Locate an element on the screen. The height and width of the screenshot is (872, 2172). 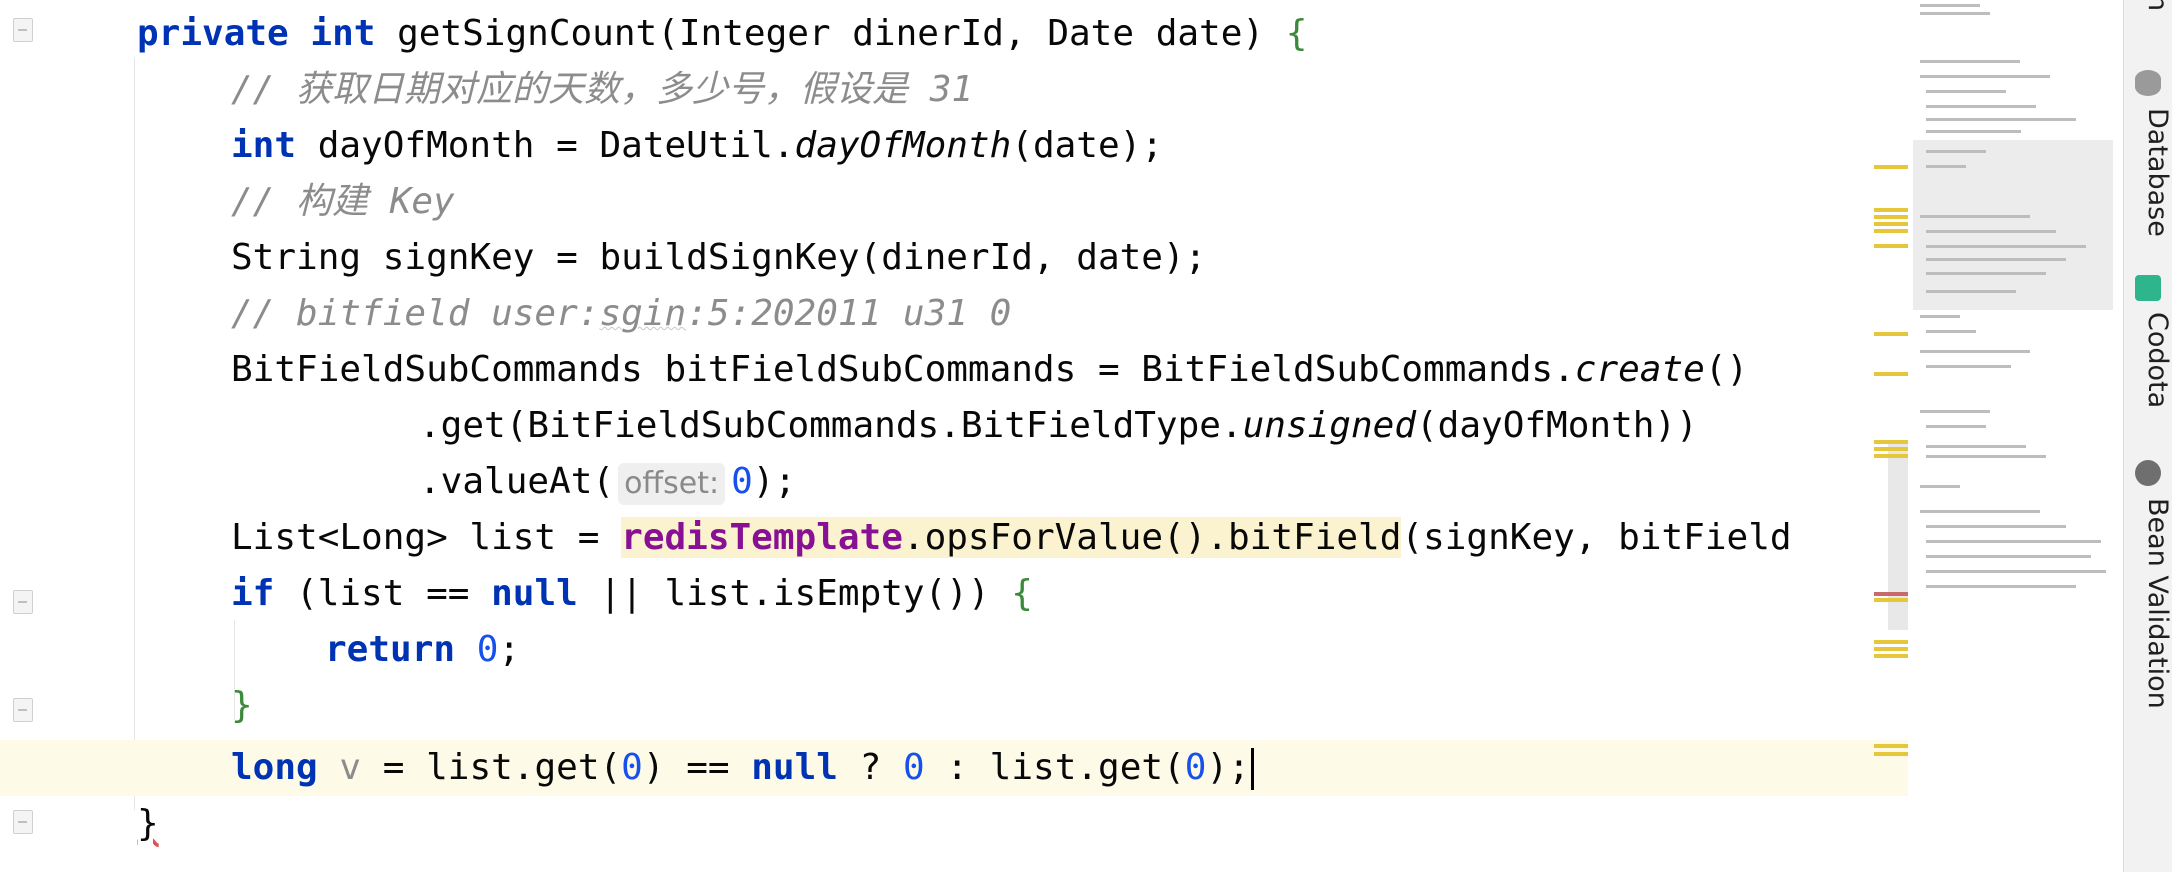
tab-codota: Codota is located at coordinates (2148, 362).